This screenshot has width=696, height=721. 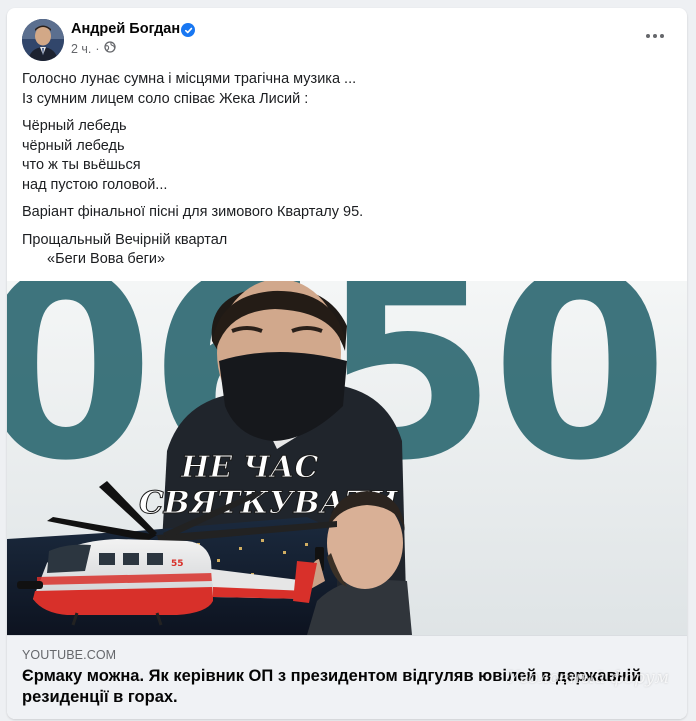 I want to click on post-header: Андрей Богдан 2 ч. ·, so click(x=347, y=38).